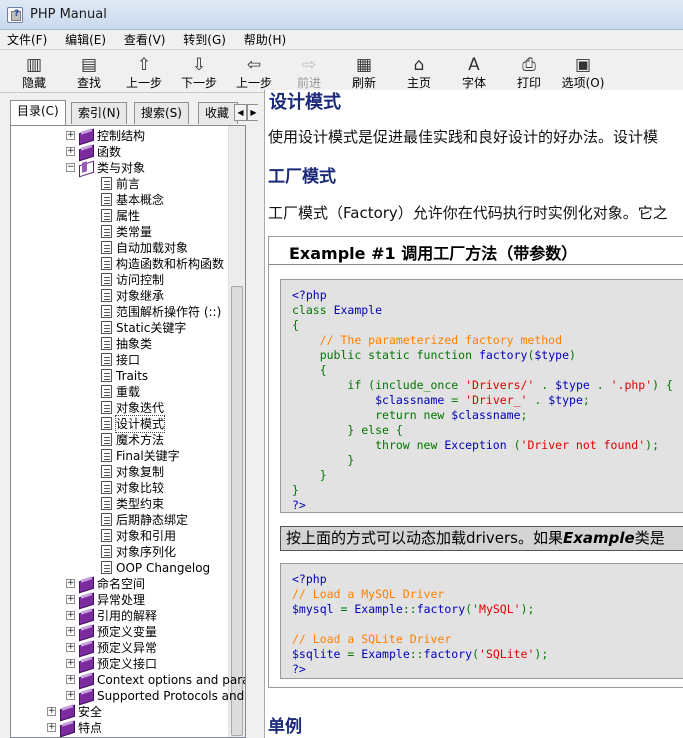 This screenshot has width=683, height=738. Describe the element at coordinates (341, 40) in the screenshot. I see `menu-bar: 文件(F) 编辑(E) 查看(V) 转到(G) 帮助(H)` at that location.